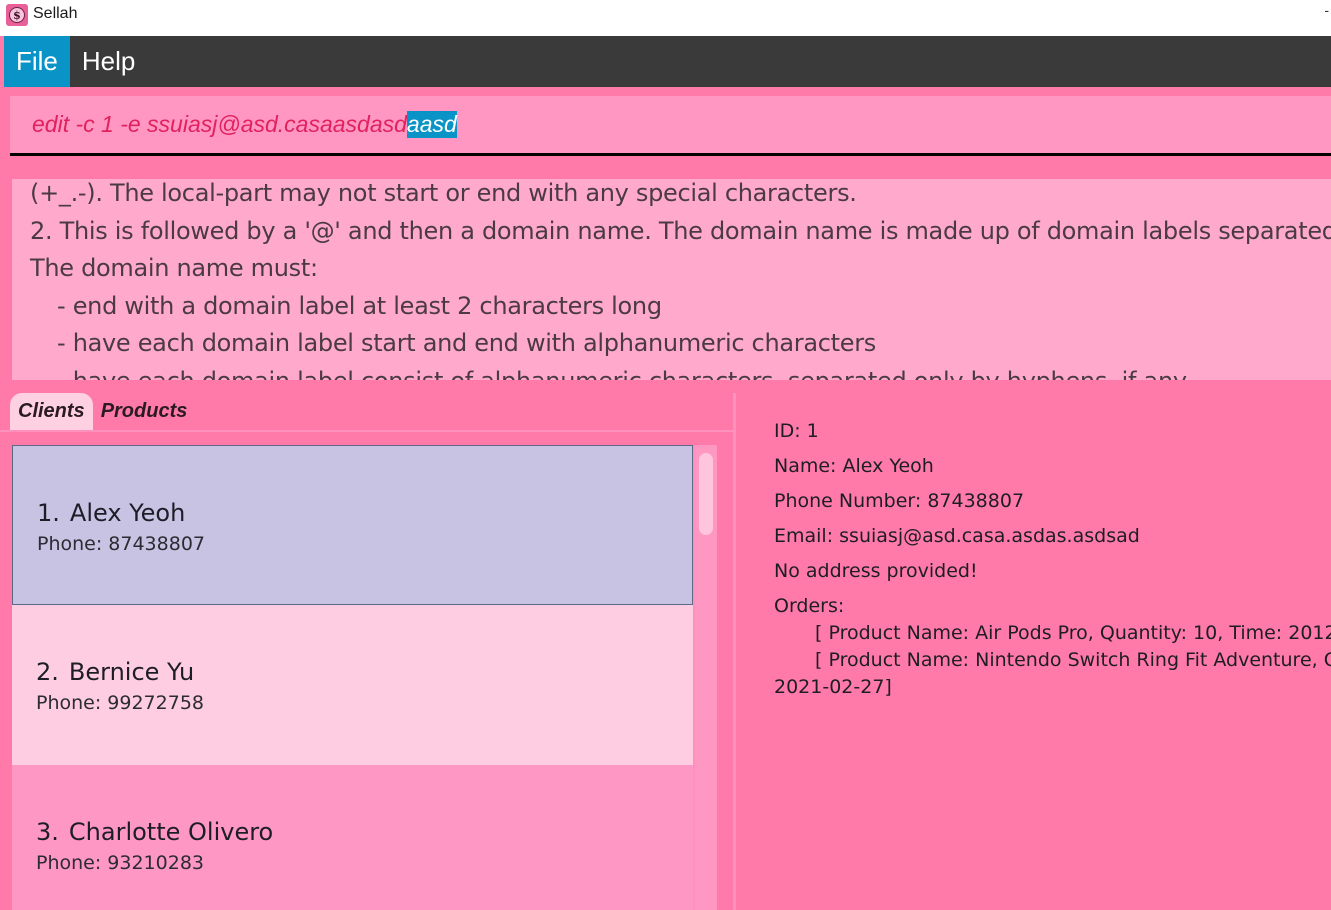  I want to click on window-titlebar: $ Sellah -, so click(665, 18).